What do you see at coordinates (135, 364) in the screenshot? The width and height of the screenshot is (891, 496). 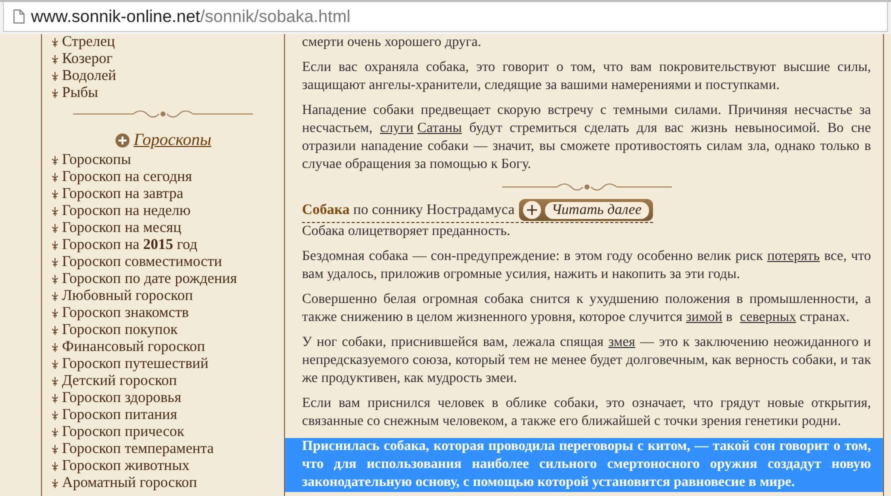 I see `sidebar-link: Гороскоп путешествий` at bounding box center [135, 364].